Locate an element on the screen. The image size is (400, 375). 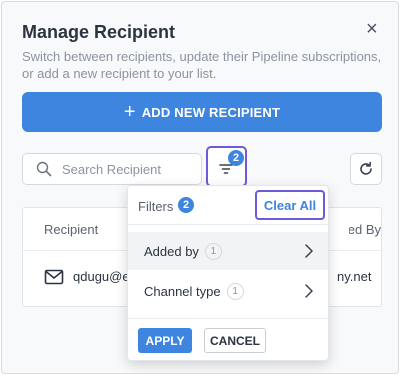
filter-count-badge: 2 is located at coordinates (236, 158).